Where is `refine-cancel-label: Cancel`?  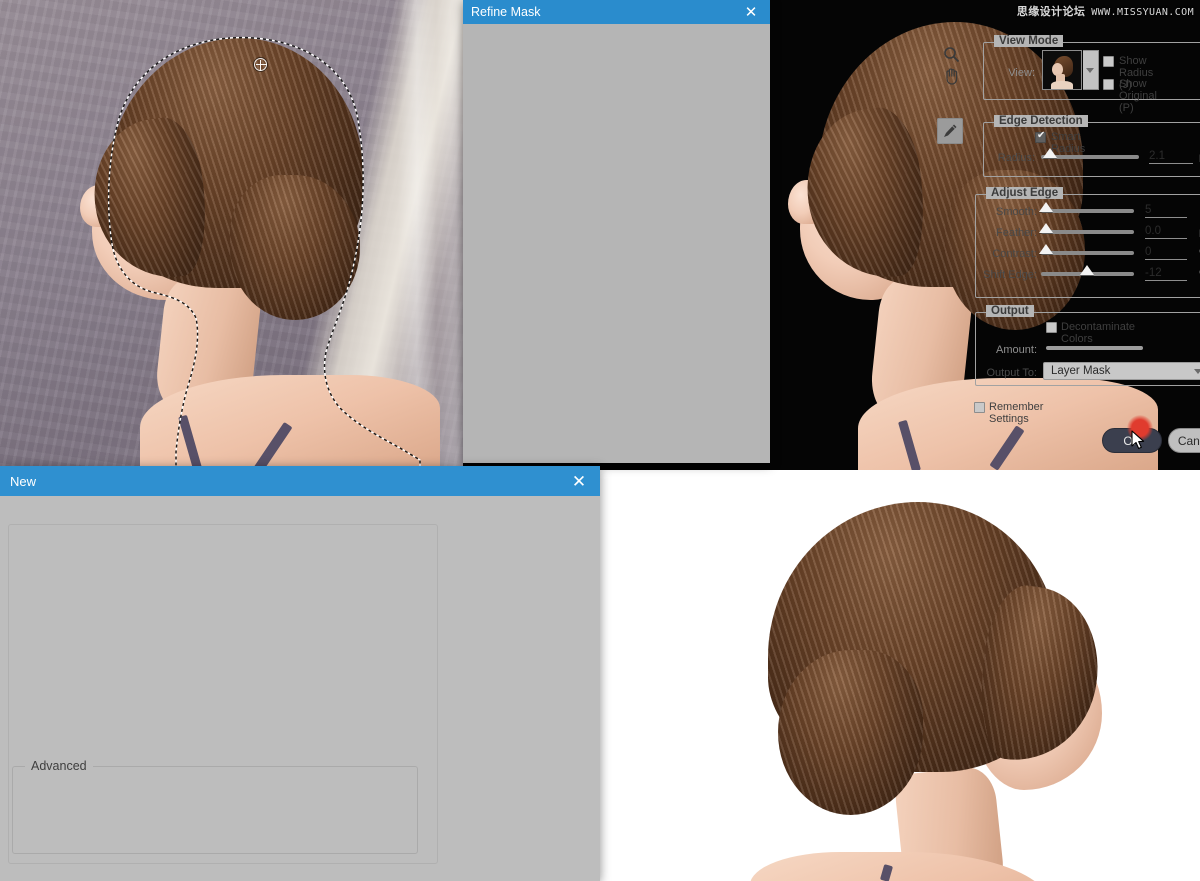 refine-cancel-label: Cancel is located at coordinates (1188, 440).